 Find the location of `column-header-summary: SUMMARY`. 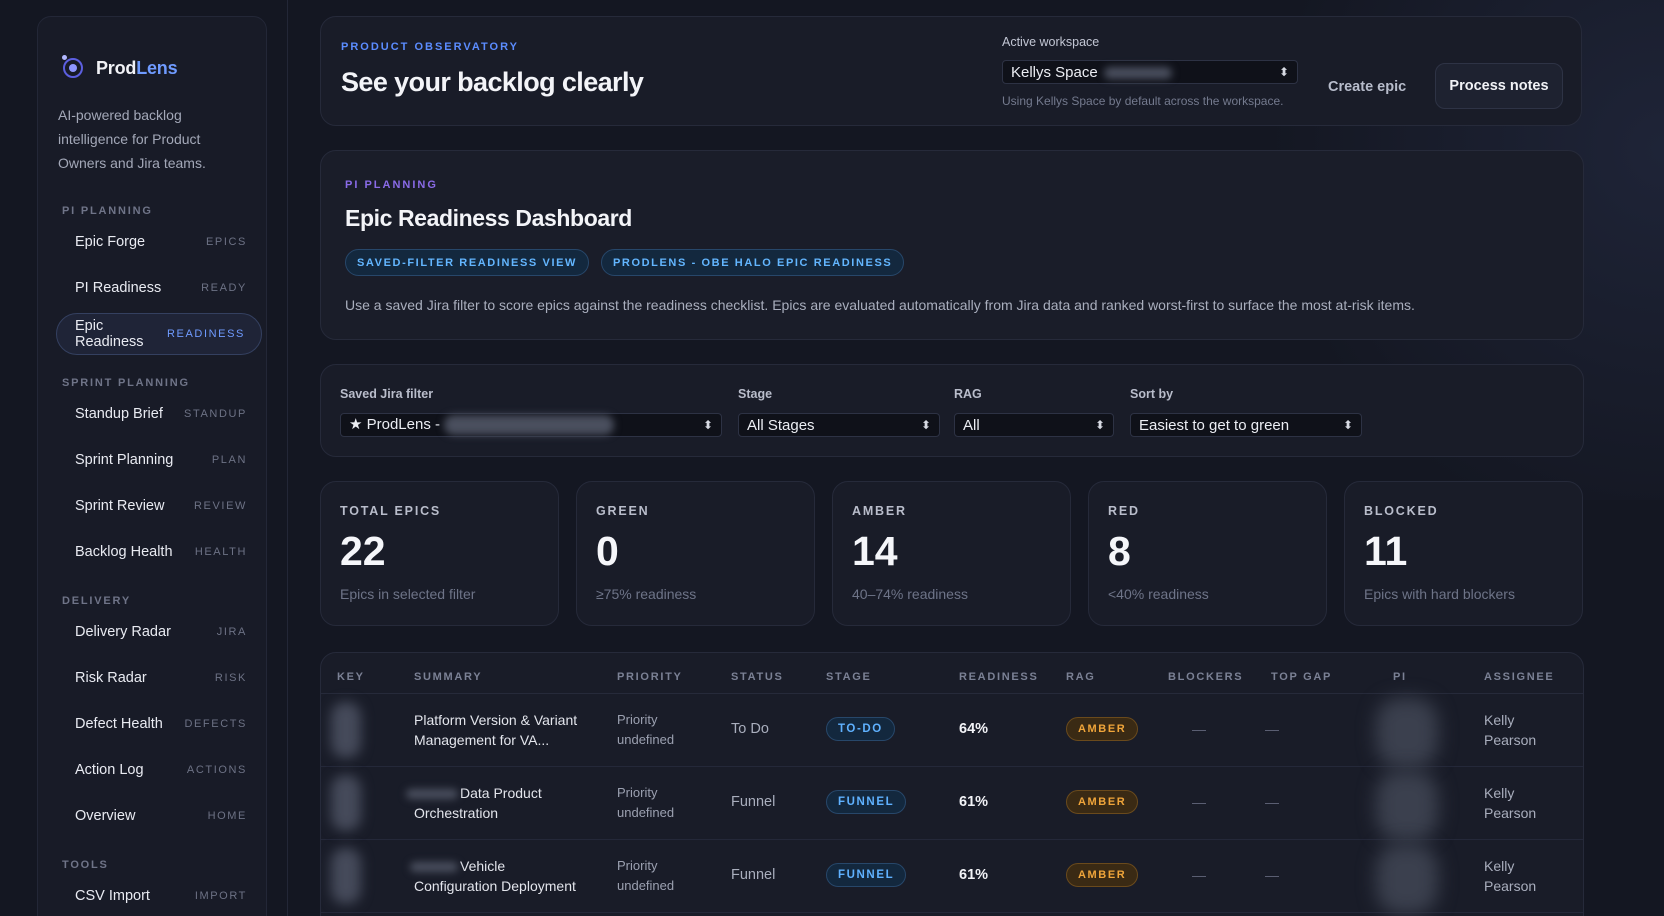

column-header-summary: SUMMARY is located at coordinates (448, 677).